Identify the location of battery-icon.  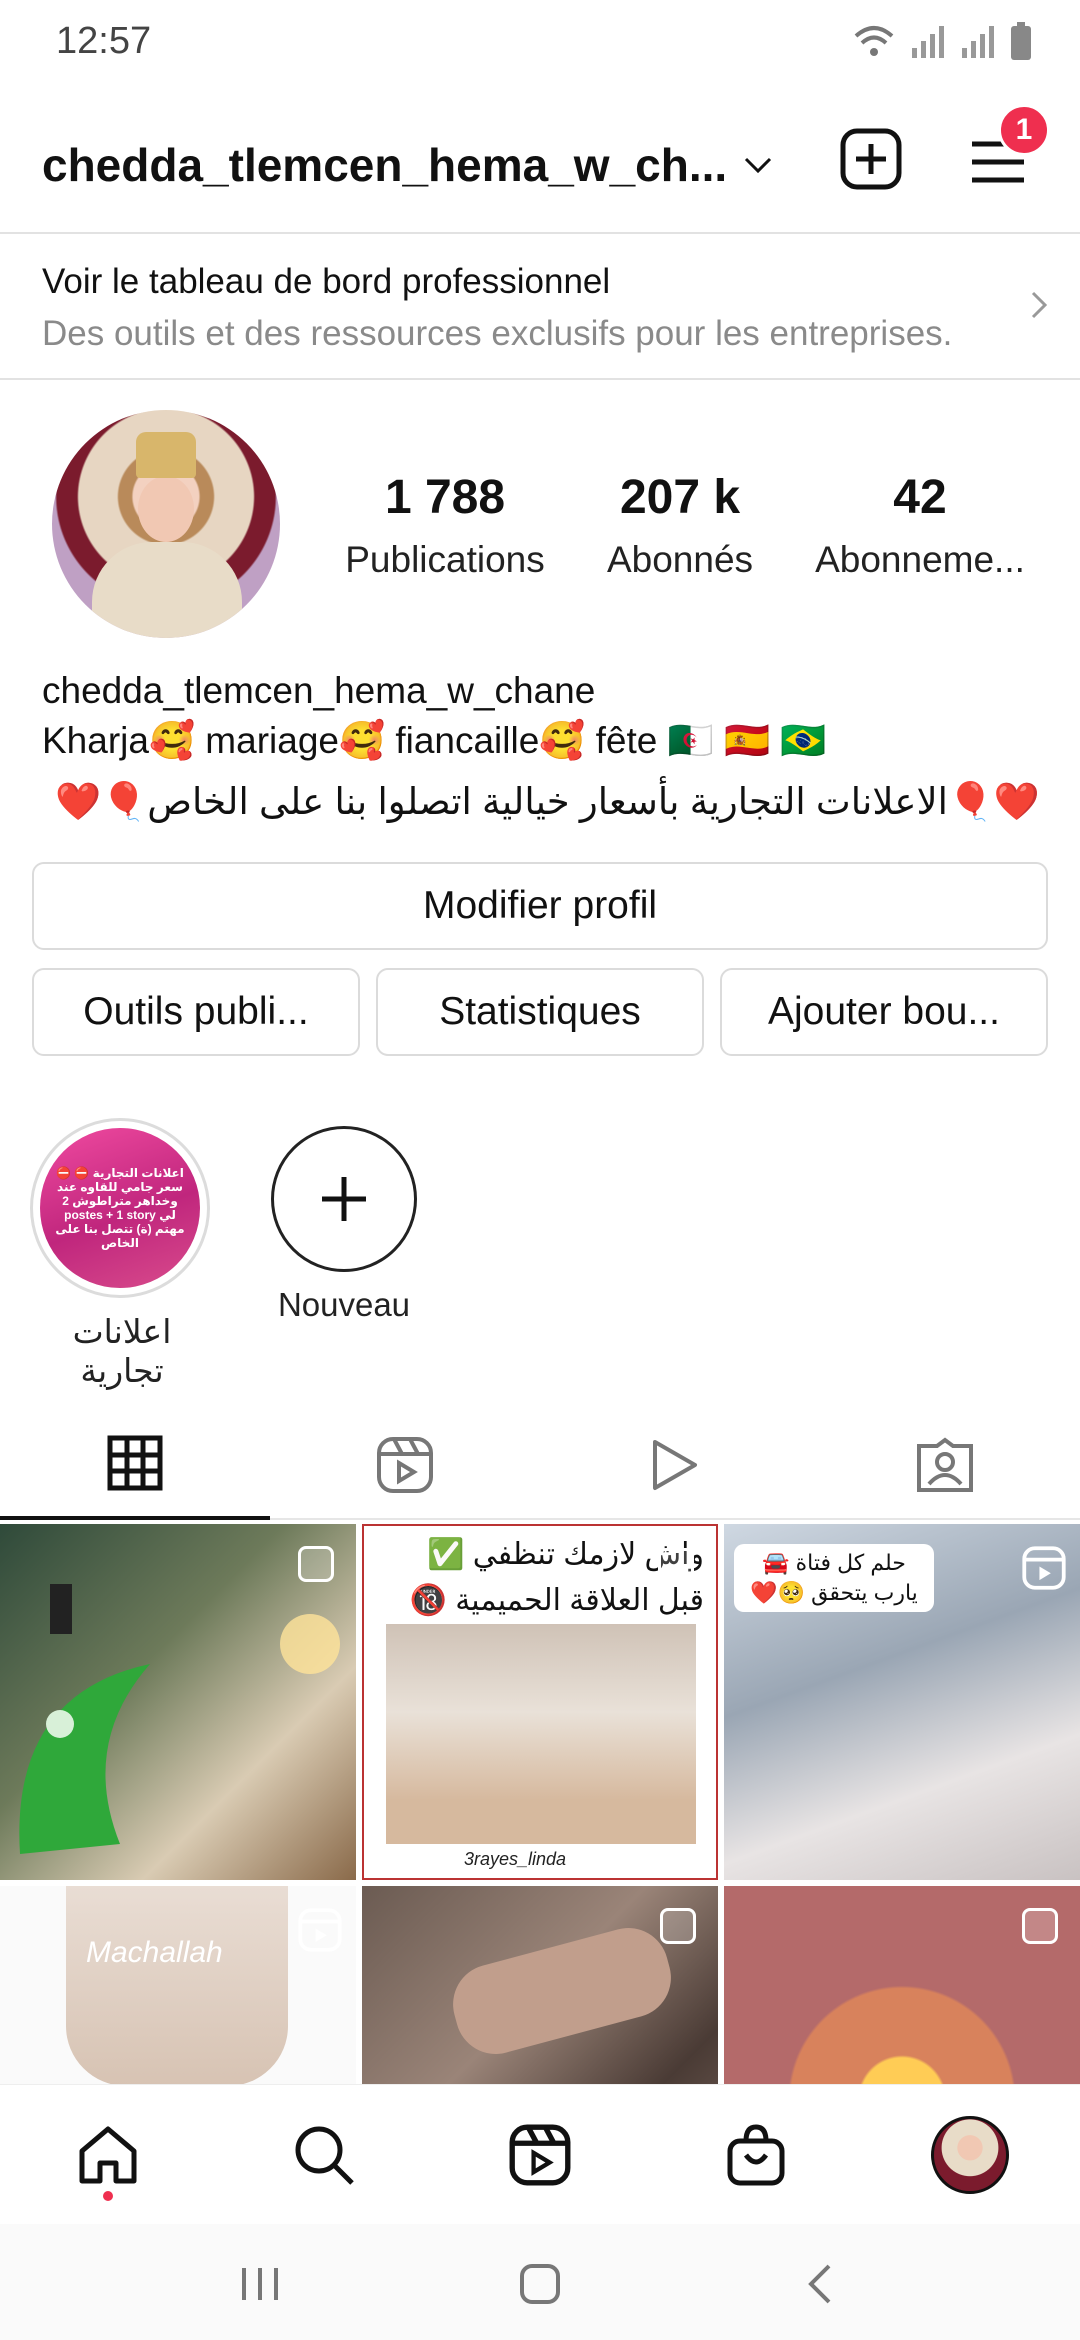
(1021, 41).